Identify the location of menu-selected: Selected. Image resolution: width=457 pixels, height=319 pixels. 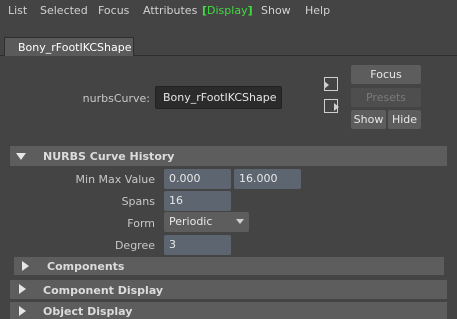
(64, 10).